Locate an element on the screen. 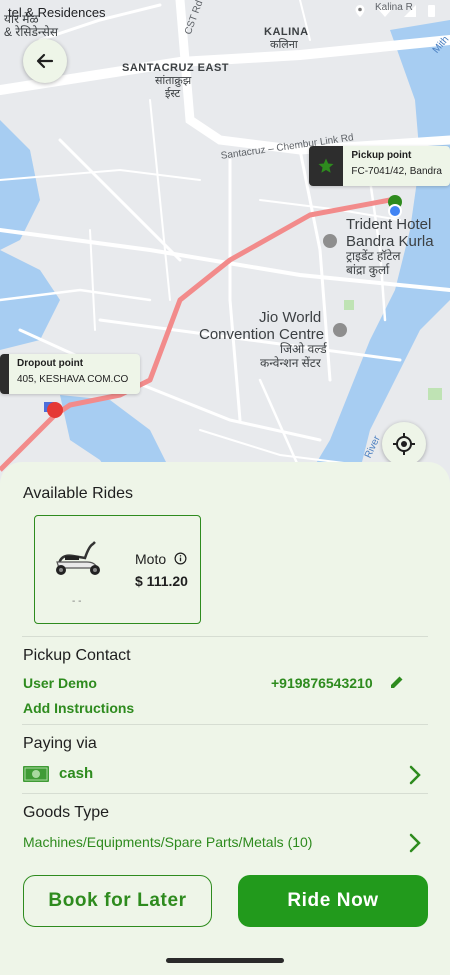  my-location-icon is located at coordinates (404, 444).